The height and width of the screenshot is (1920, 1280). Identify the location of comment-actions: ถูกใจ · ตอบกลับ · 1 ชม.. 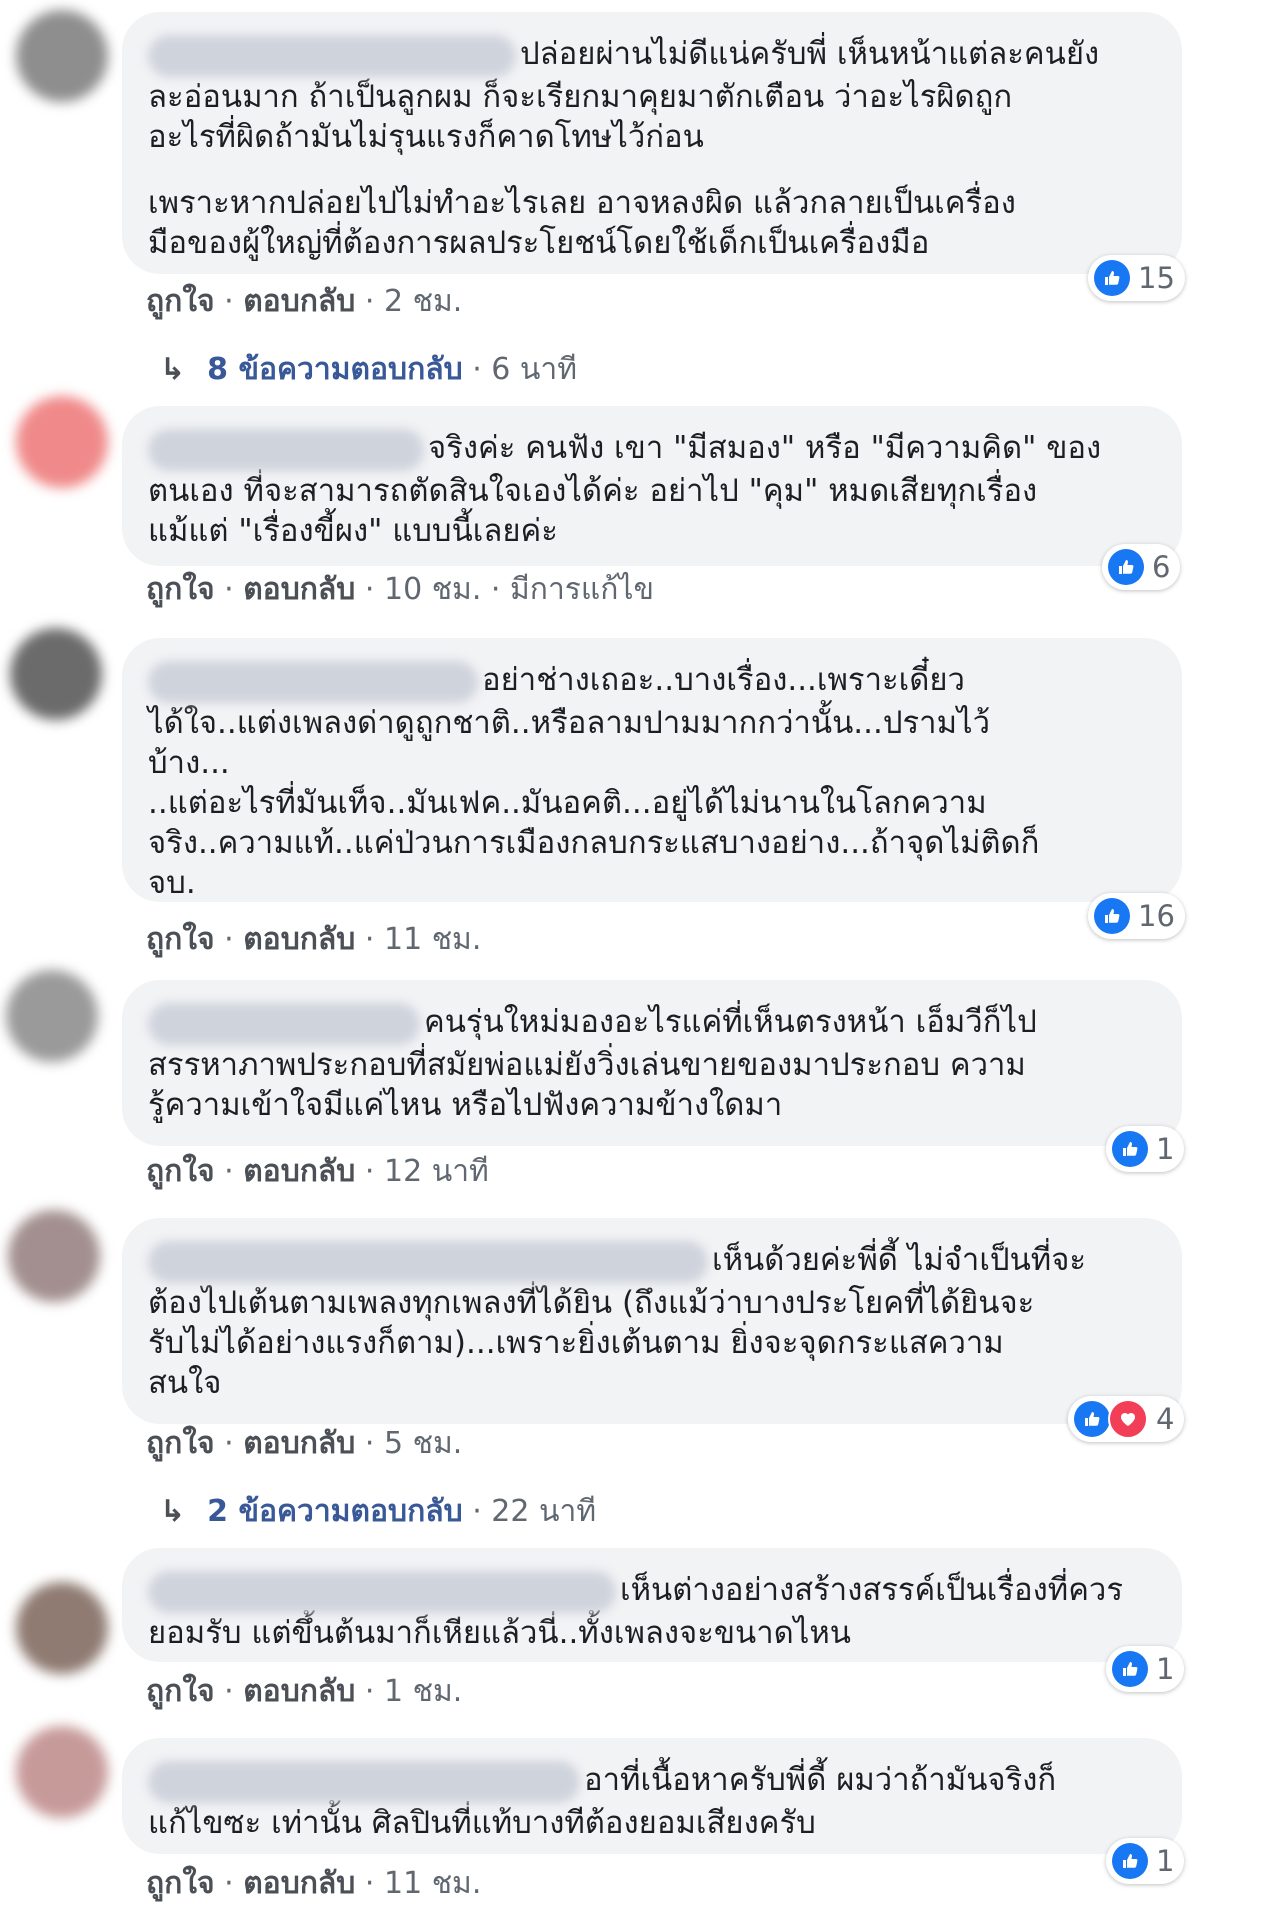
(304, 1691).